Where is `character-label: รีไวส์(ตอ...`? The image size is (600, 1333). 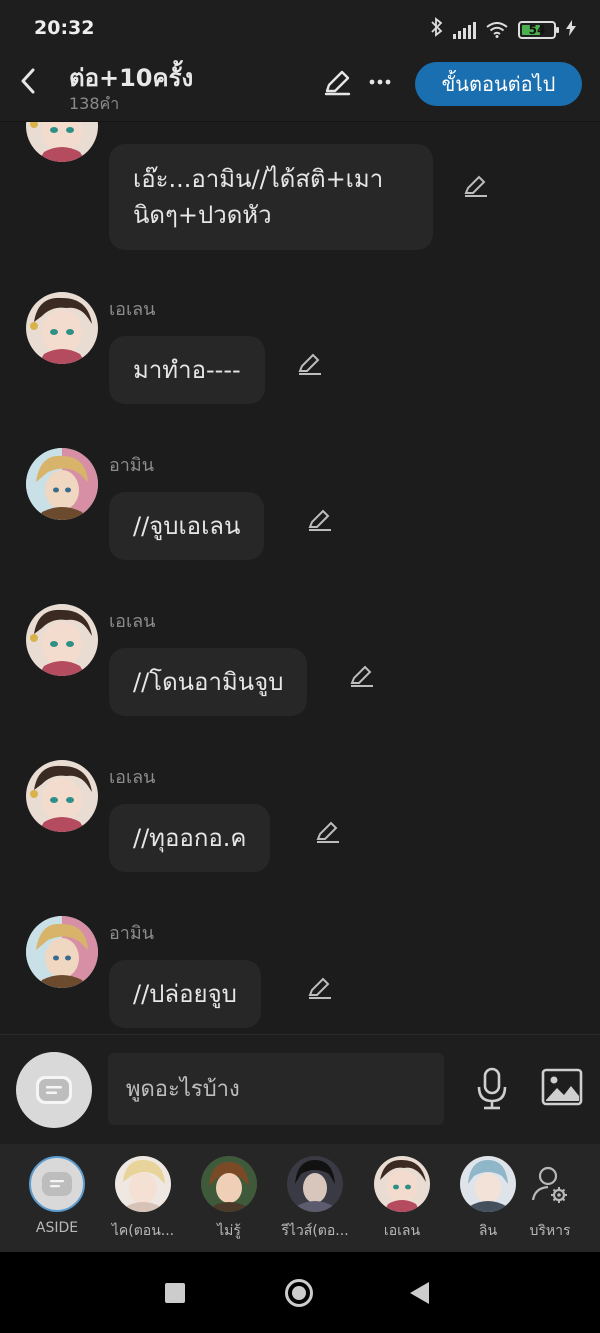
character-label: รีไวส์(ตอ... is located at coordinates (315, 1231).